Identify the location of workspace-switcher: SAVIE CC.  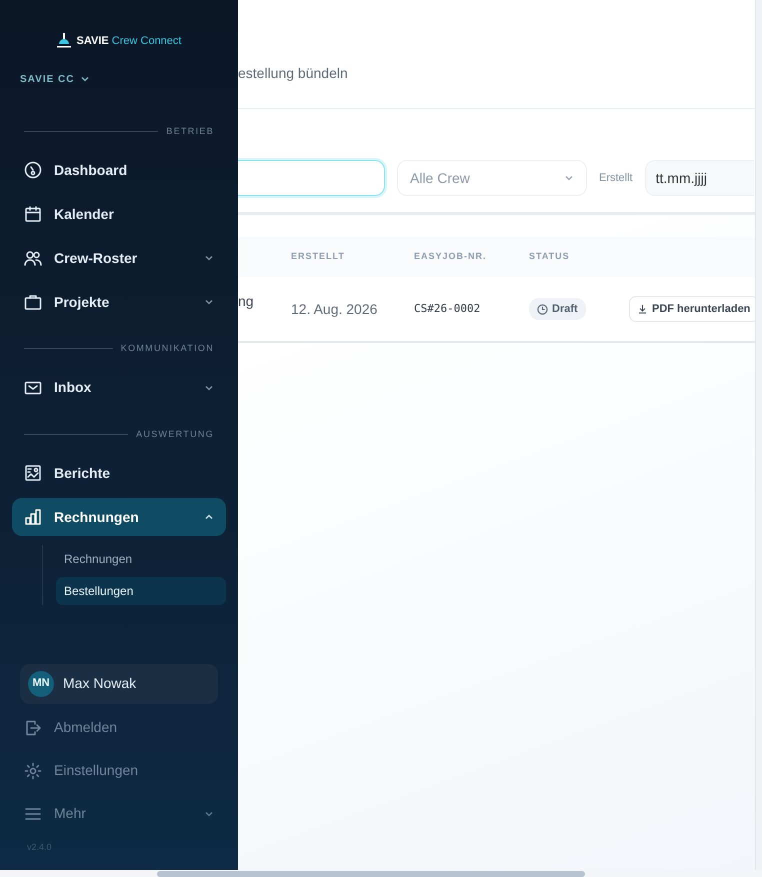
(55, 79).